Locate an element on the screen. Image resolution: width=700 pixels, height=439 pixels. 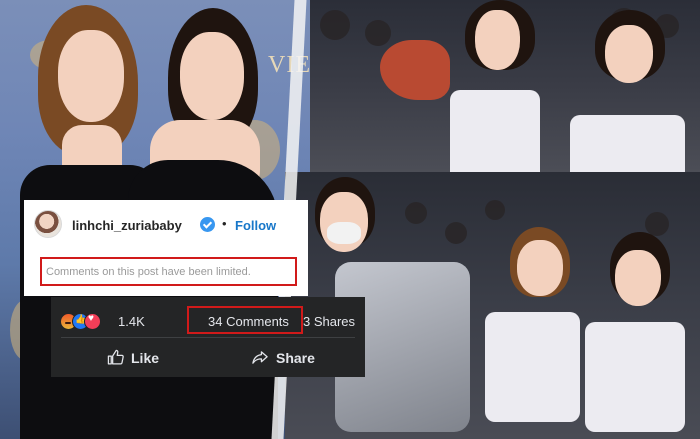
share-button: Share is located at coordinates (283, 359).